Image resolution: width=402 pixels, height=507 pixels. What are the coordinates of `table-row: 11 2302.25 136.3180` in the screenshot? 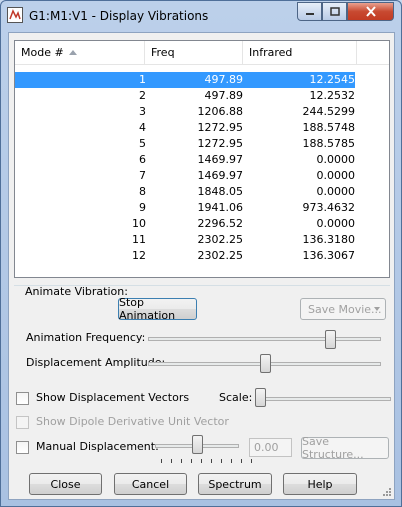 It's located at (202, 240).